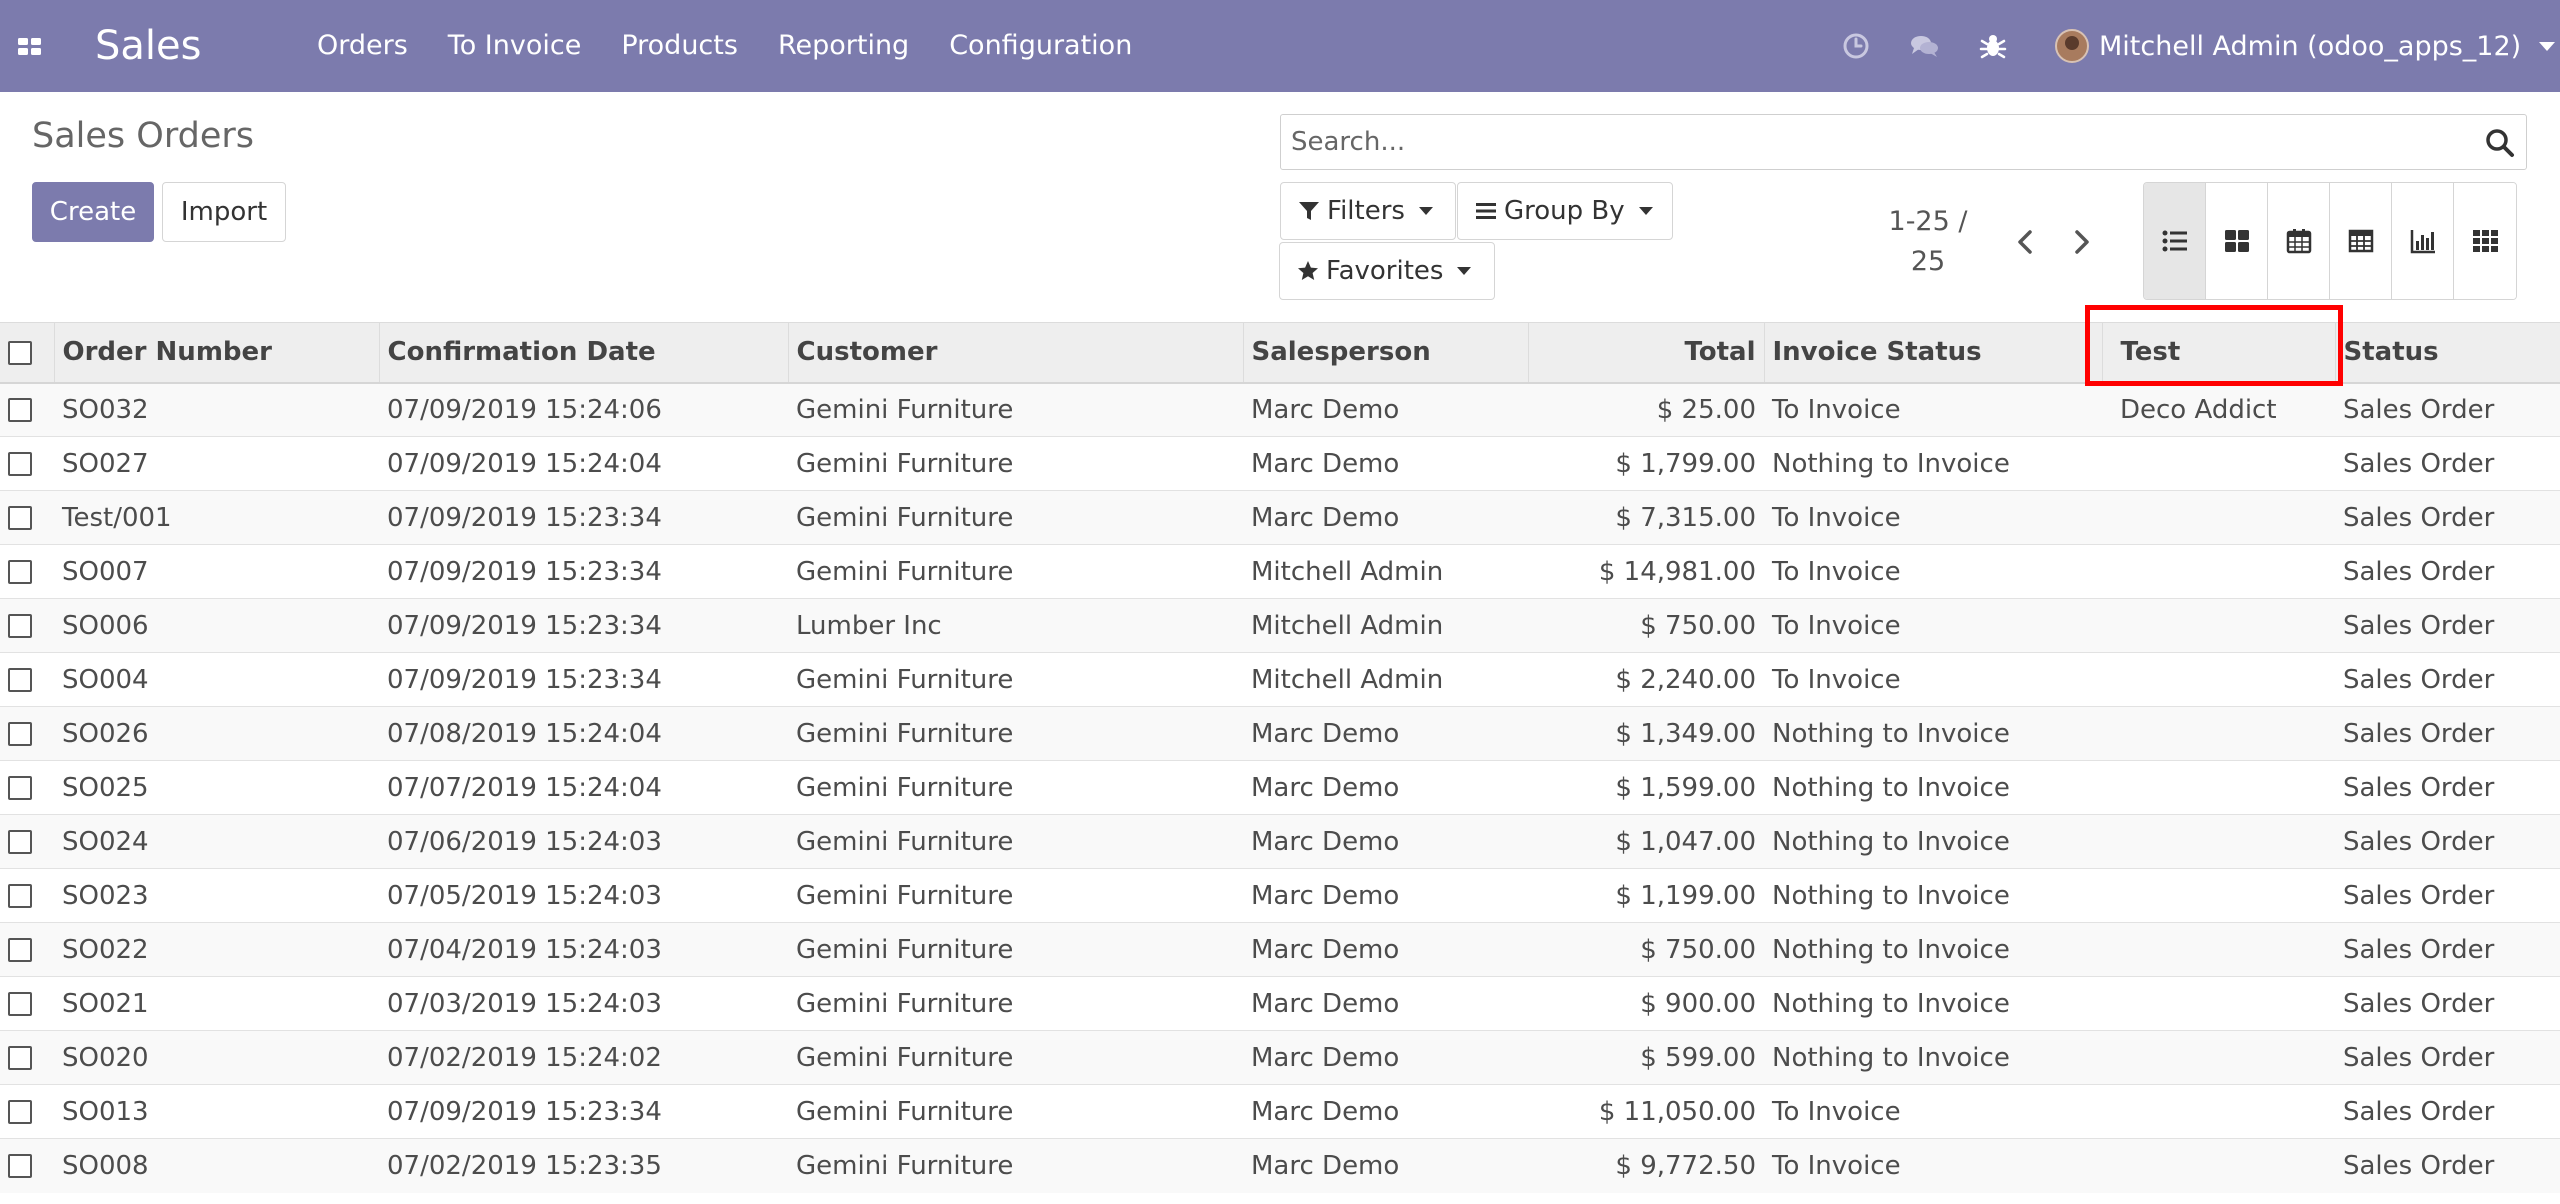 The height and width of the screenshot is (1204, 2560). Describe the element at coordinates (20, 352) in the screenshot. I see `select-all-checkbox` at that location.